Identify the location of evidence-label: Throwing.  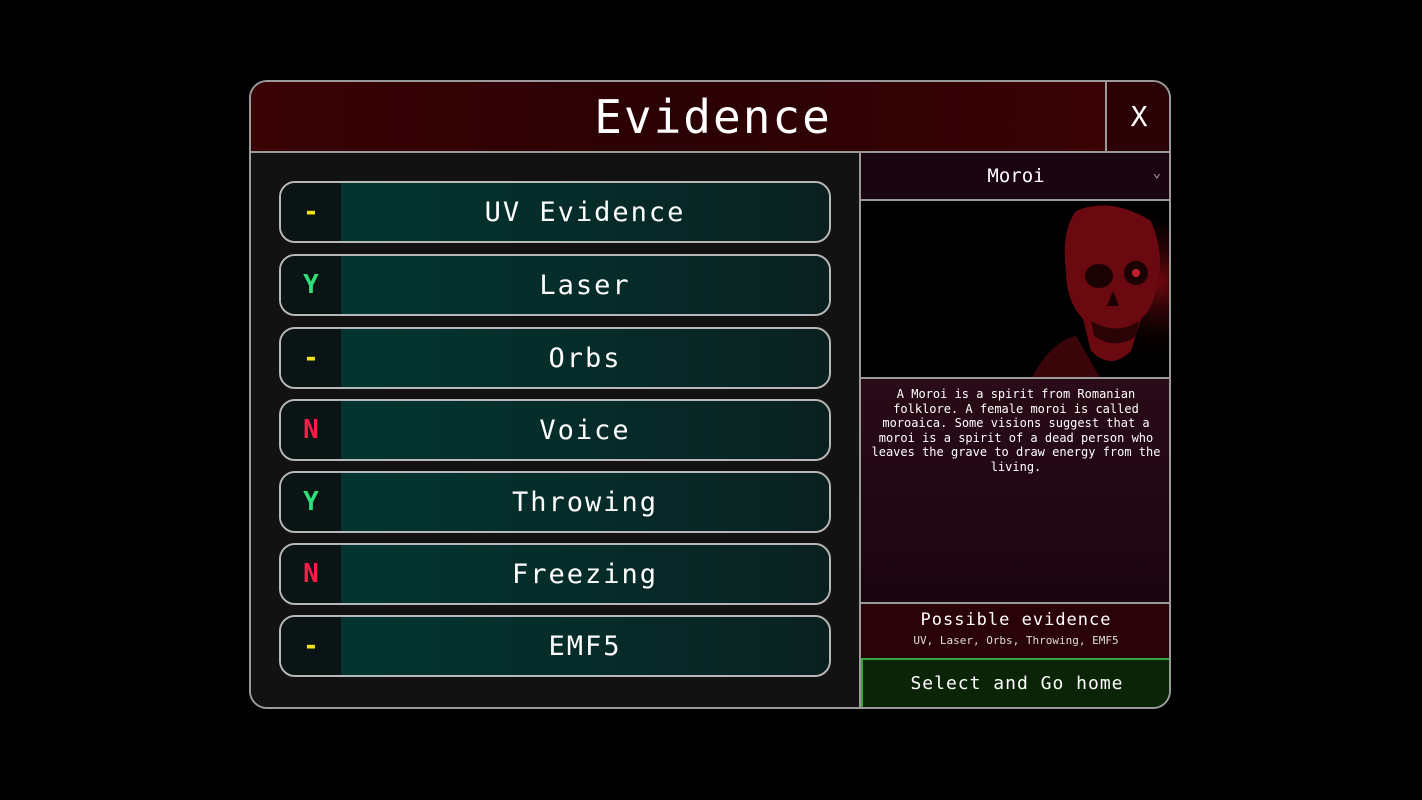
(585, 502).